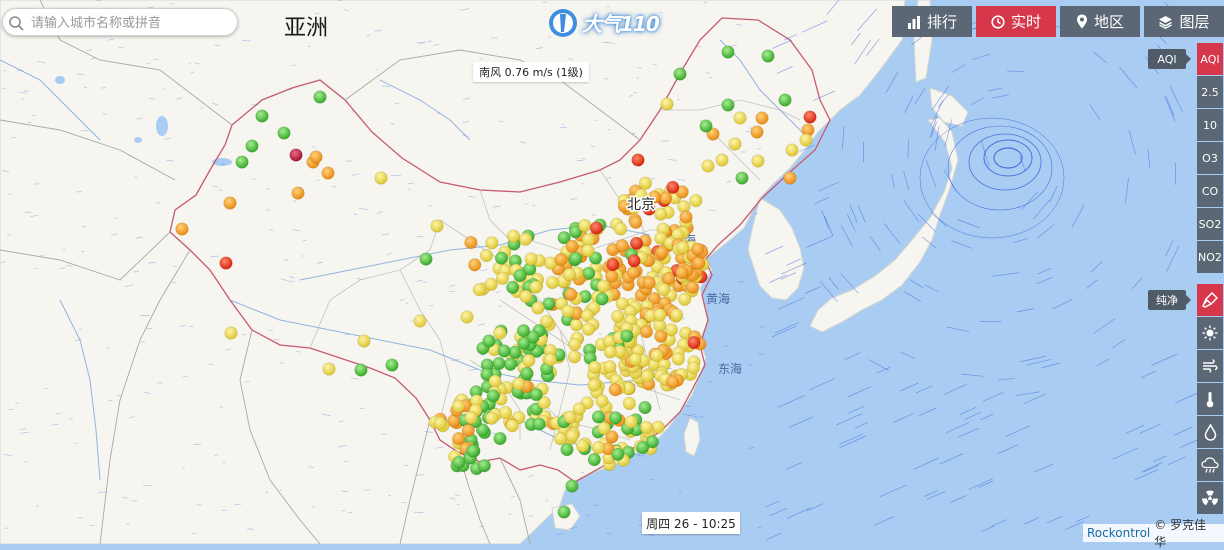  What do you see at coordinates (1118, 533) in the screenshot?
I see `attribution-provider: Rockontrol` at bounding box center [1118, 533].